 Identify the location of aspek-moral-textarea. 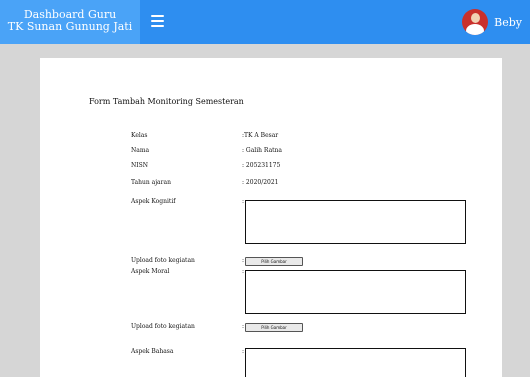
(355, 292).